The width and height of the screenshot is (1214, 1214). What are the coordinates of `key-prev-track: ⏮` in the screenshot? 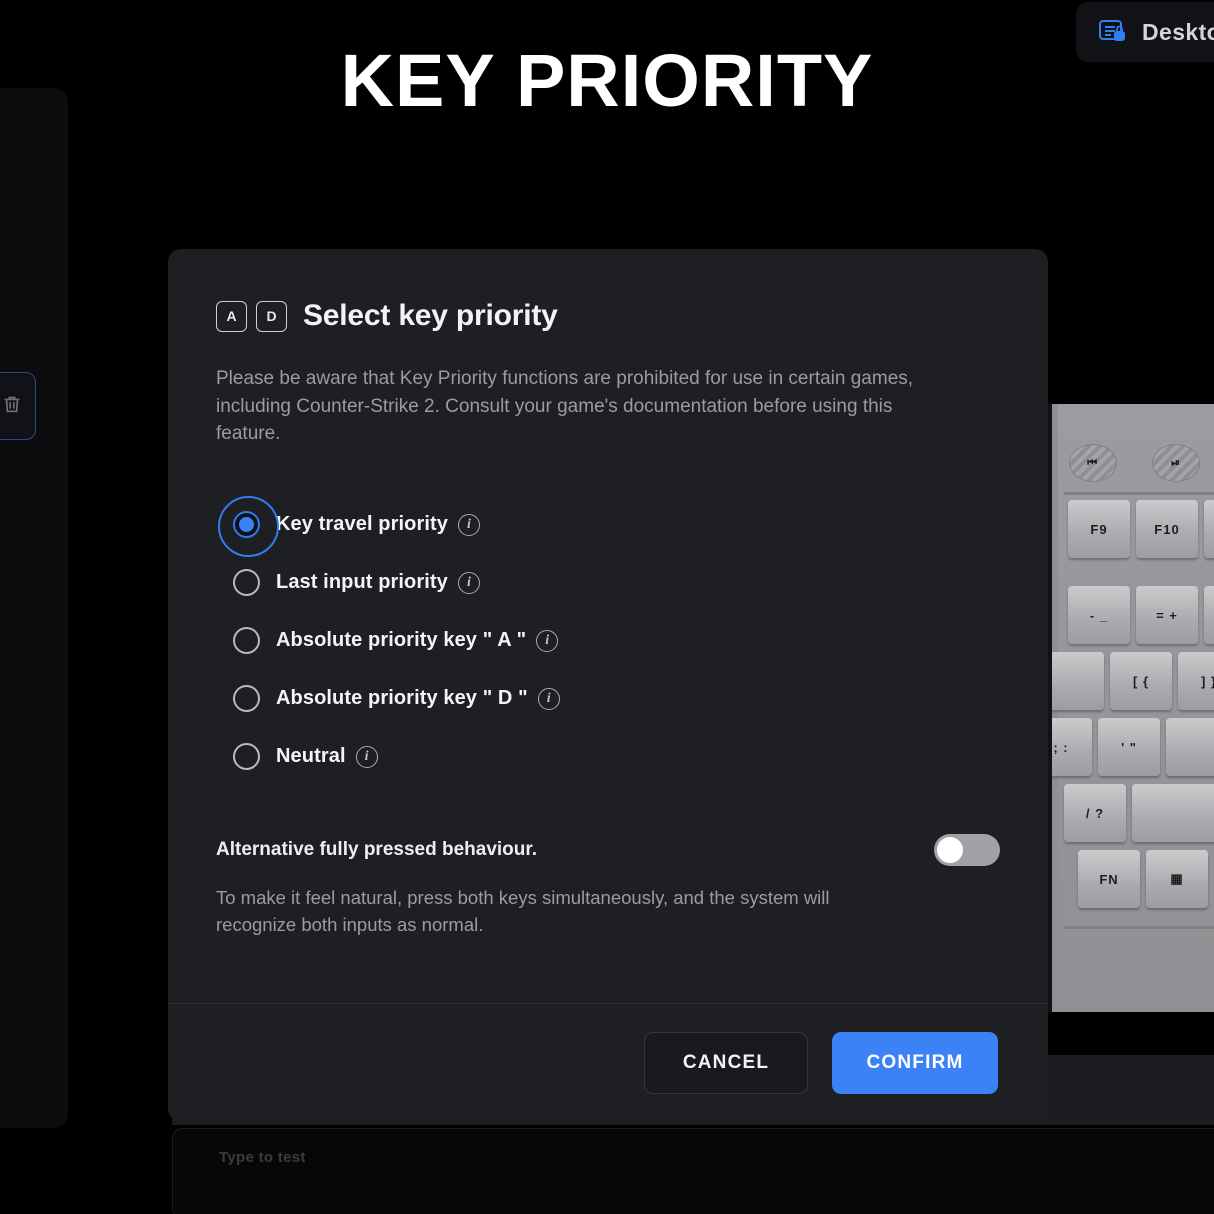 It's located at (1092, 463).